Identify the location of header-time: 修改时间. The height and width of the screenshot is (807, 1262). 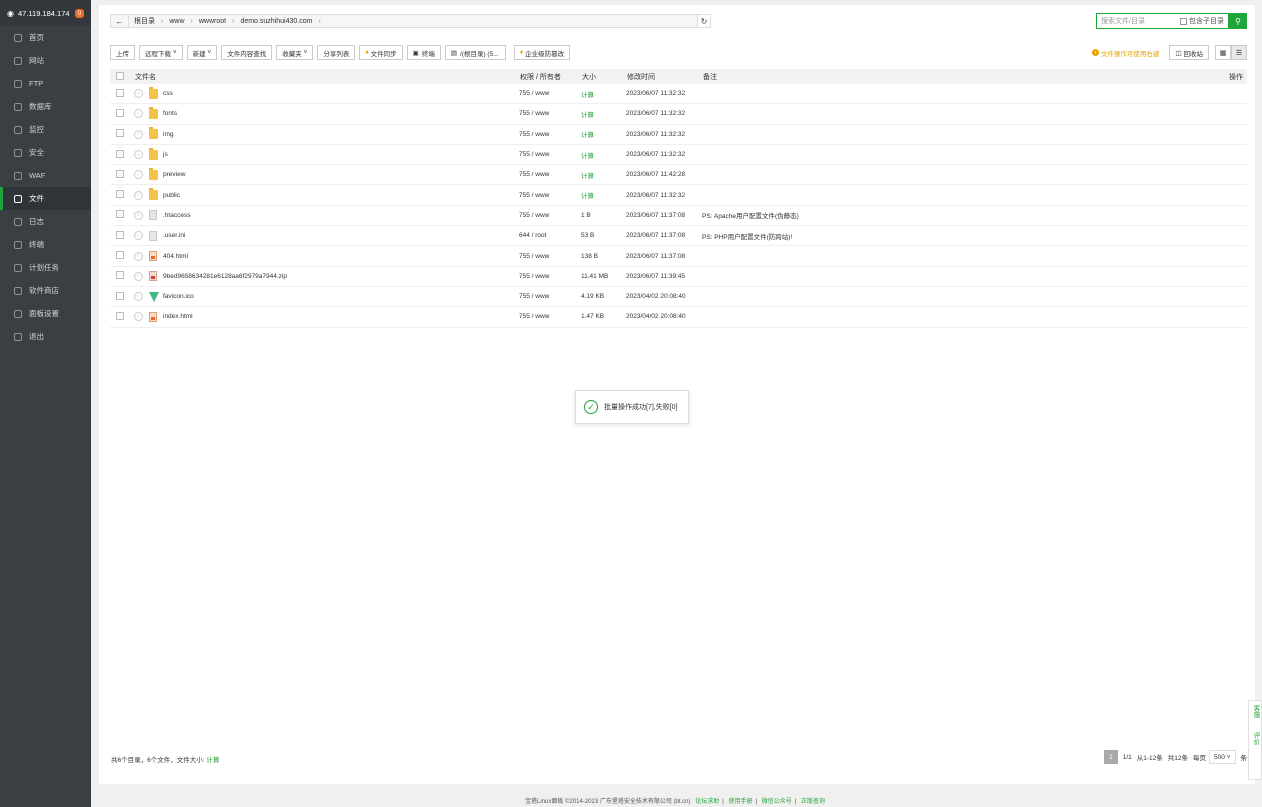
(665, 77).